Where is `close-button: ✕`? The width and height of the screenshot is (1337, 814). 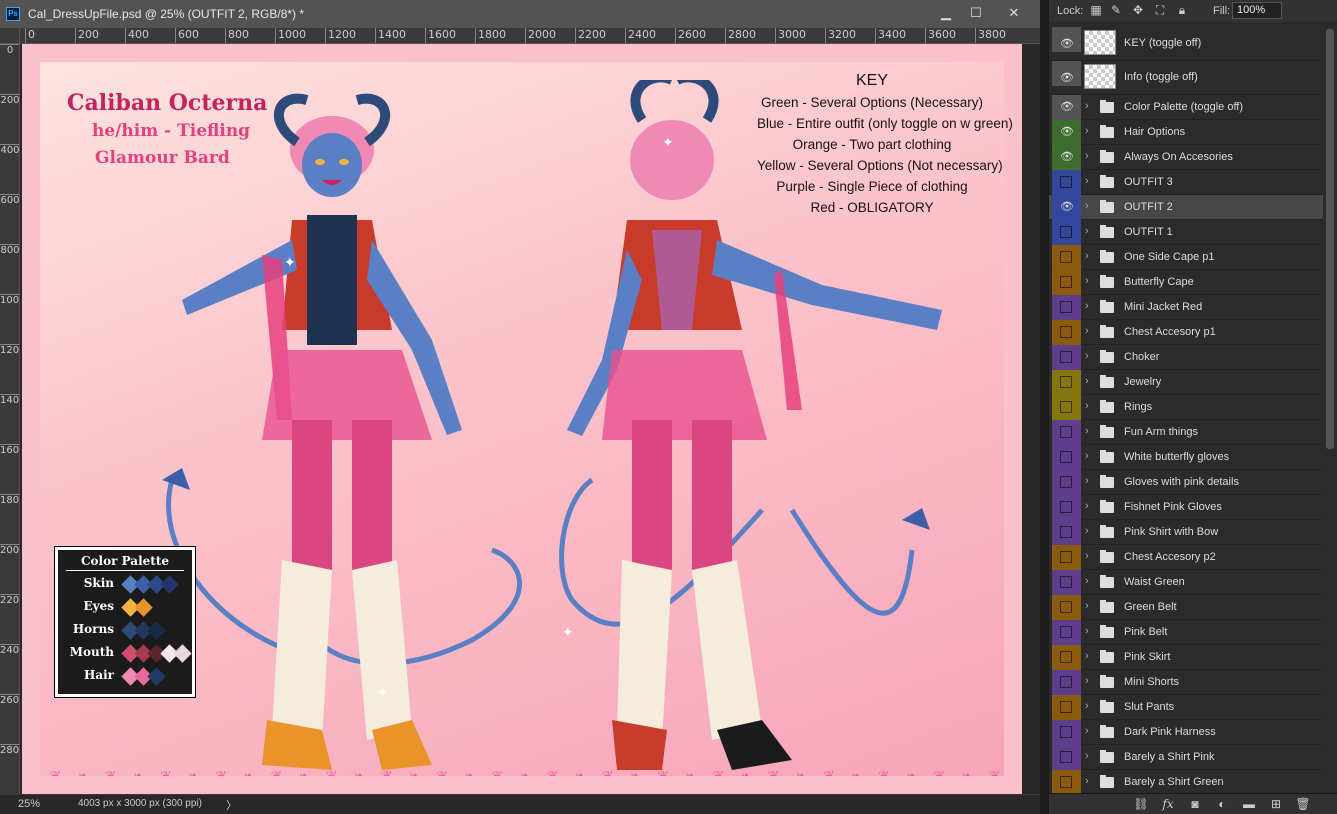
close-button: ✕ is located at coordinates (1014, 13).